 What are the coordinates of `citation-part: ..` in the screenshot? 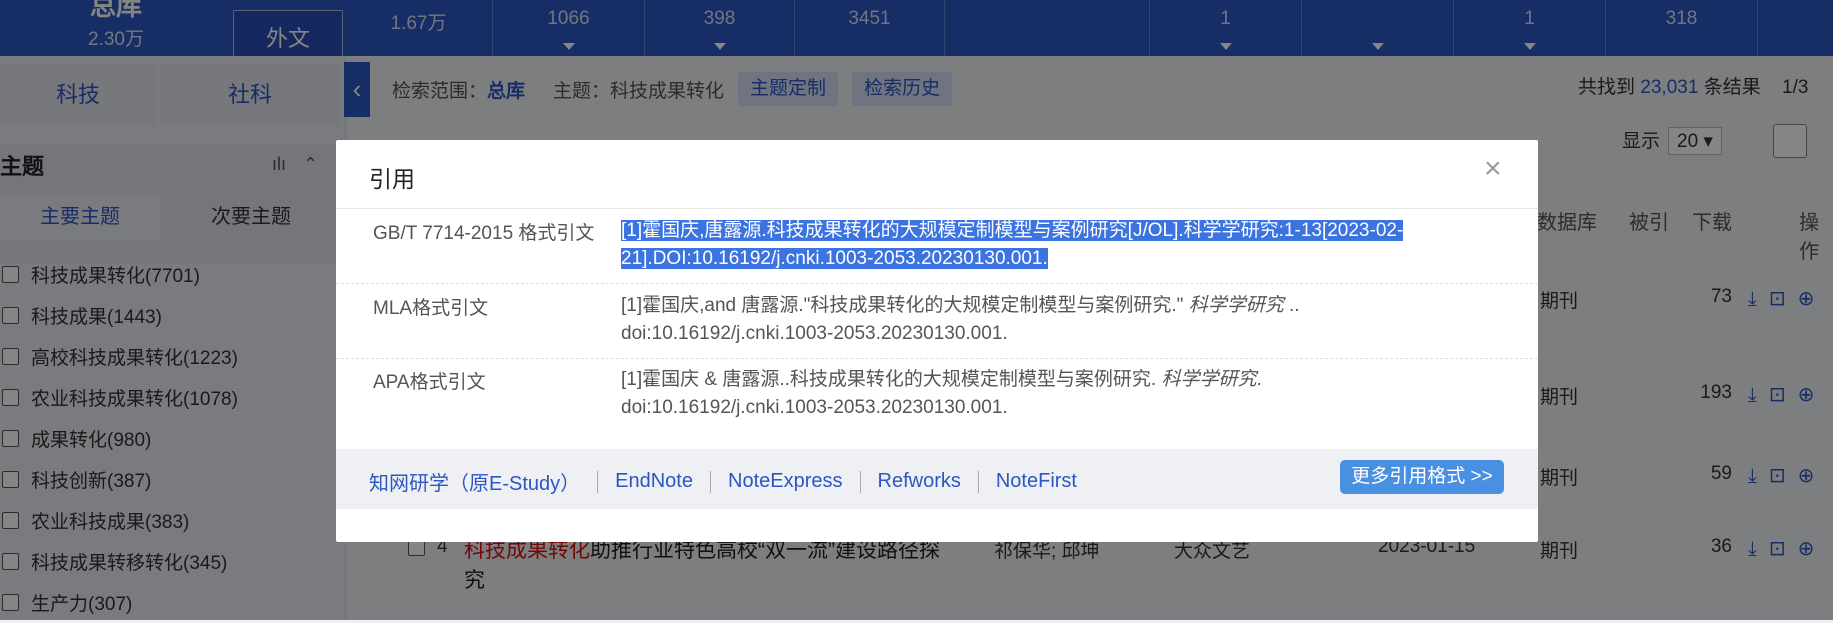 It's located at (1291, 305).